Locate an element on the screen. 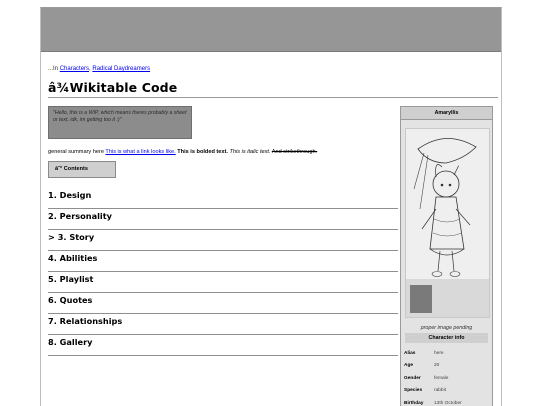  info-value: here is located at coordinates (439, 353).